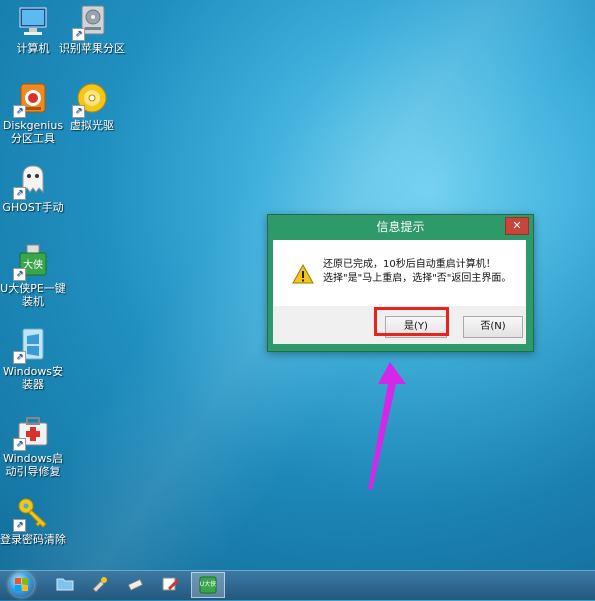 This screenshot has width=595, height=601. Describe the element at coordinates (92, 48) in the screenshot. I see `desktop-icon-label: 识别苹果分区` at that location.